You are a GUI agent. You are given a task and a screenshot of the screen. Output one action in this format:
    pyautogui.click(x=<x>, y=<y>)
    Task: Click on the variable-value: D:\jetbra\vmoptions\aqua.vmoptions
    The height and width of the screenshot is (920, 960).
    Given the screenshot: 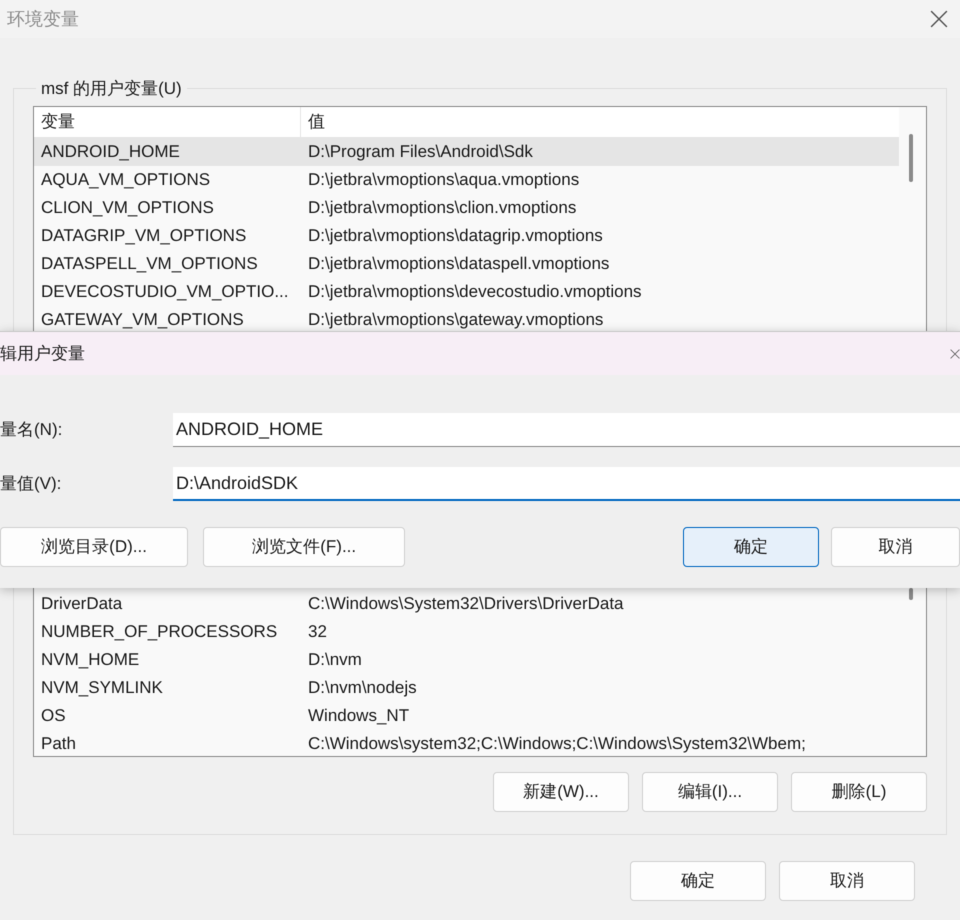 What is the action you would take?
    pyautogui.click(x=443, y=179)
    